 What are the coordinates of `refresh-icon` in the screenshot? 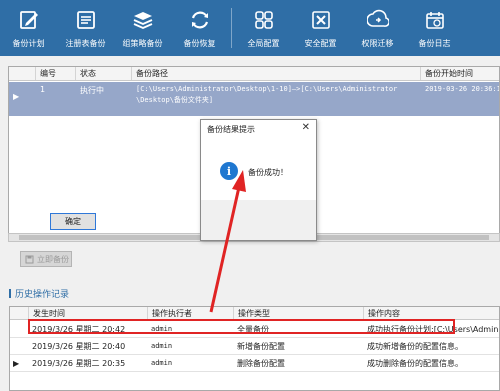 It's located at (200, 20).